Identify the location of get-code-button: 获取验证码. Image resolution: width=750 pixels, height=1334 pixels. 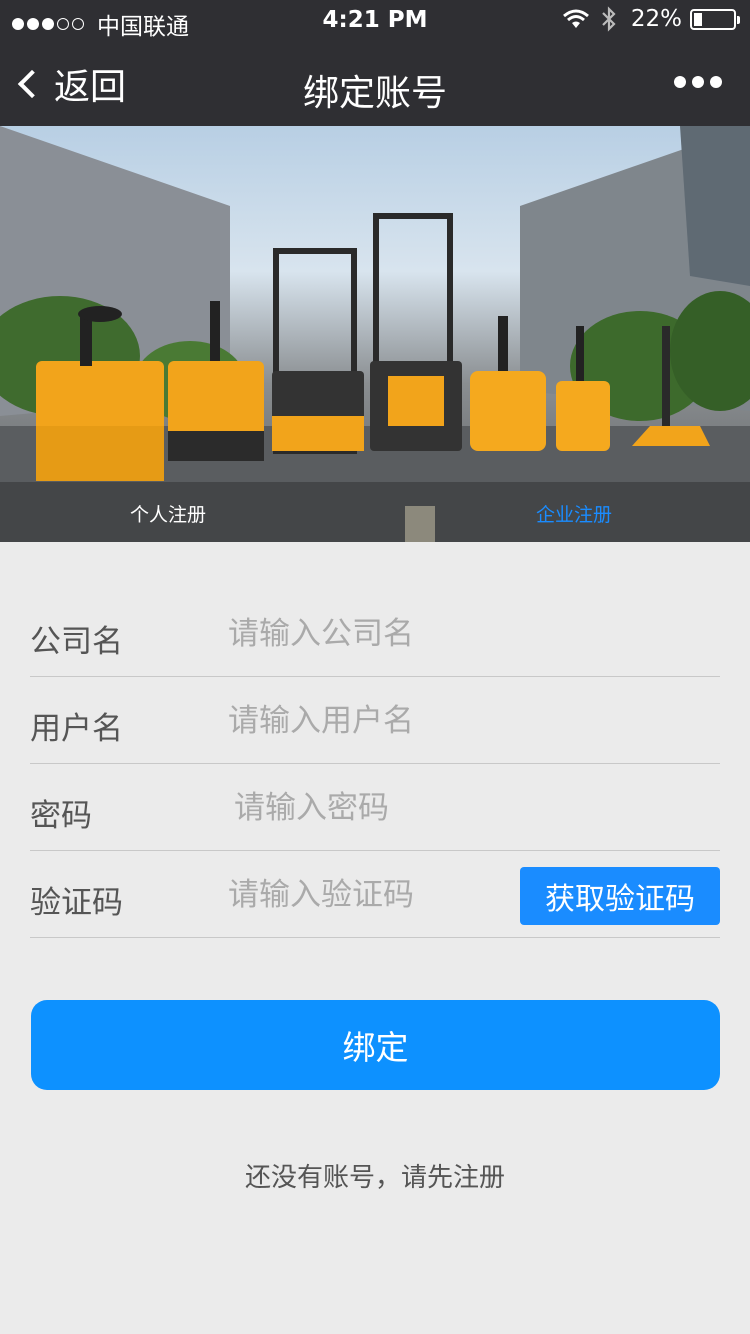
(620, 896).